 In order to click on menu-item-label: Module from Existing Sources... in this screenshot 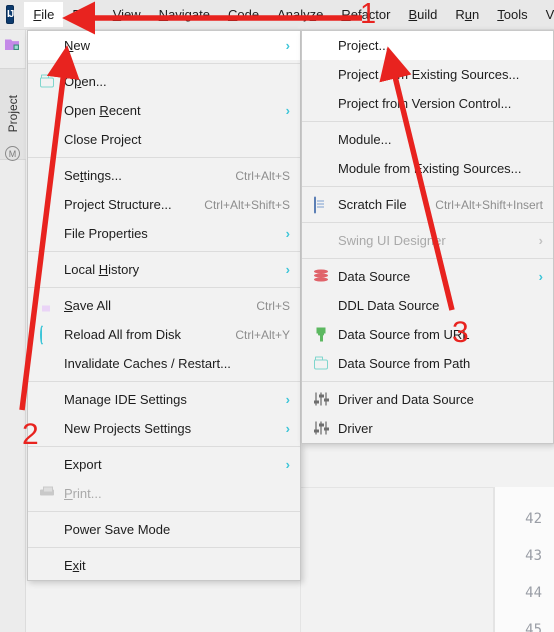, I will do `click(430, 168)`.